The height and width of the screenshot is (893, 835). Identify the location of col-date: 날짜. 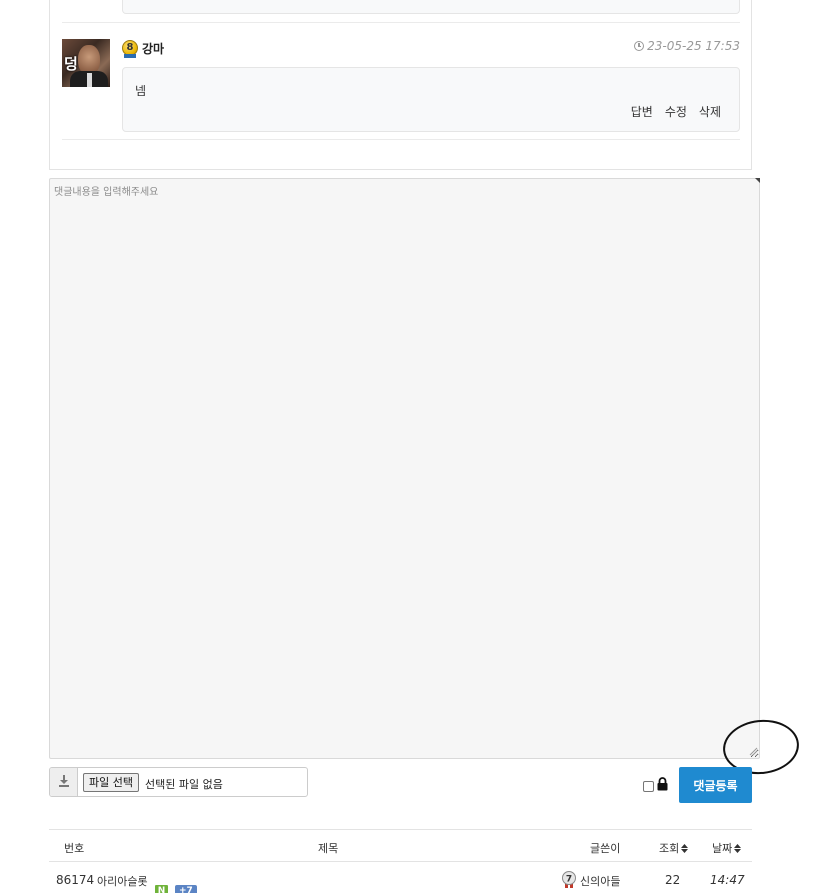
(727, 848).